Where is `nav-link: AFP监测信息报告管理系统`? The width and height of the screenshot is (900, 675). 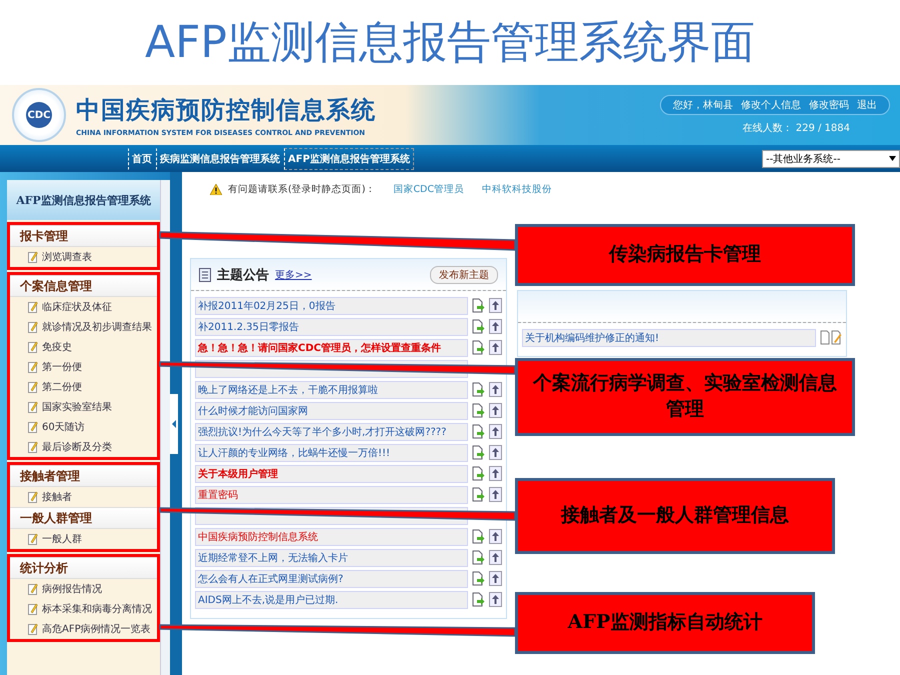 nav-link: AFP监测信息报告管理系统 is located at coordinates (349, 159).